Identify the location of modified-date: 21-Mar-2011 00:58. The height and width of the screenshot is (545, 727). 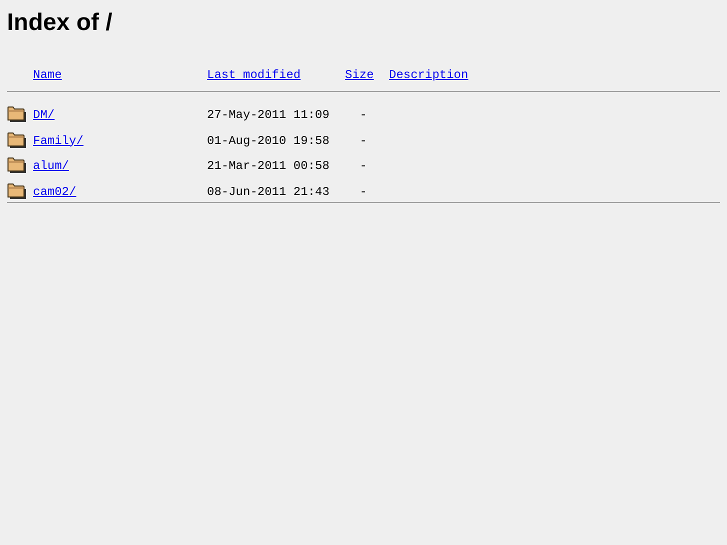
(268, 166).